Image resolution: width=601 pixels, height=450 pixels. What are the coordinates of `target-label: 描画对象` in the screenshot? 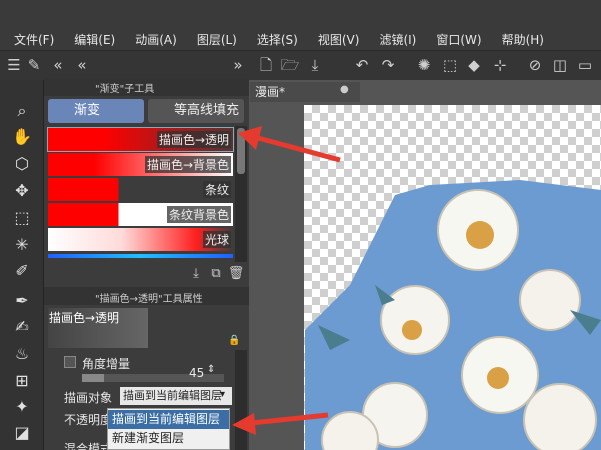 It's located at (88, 398).